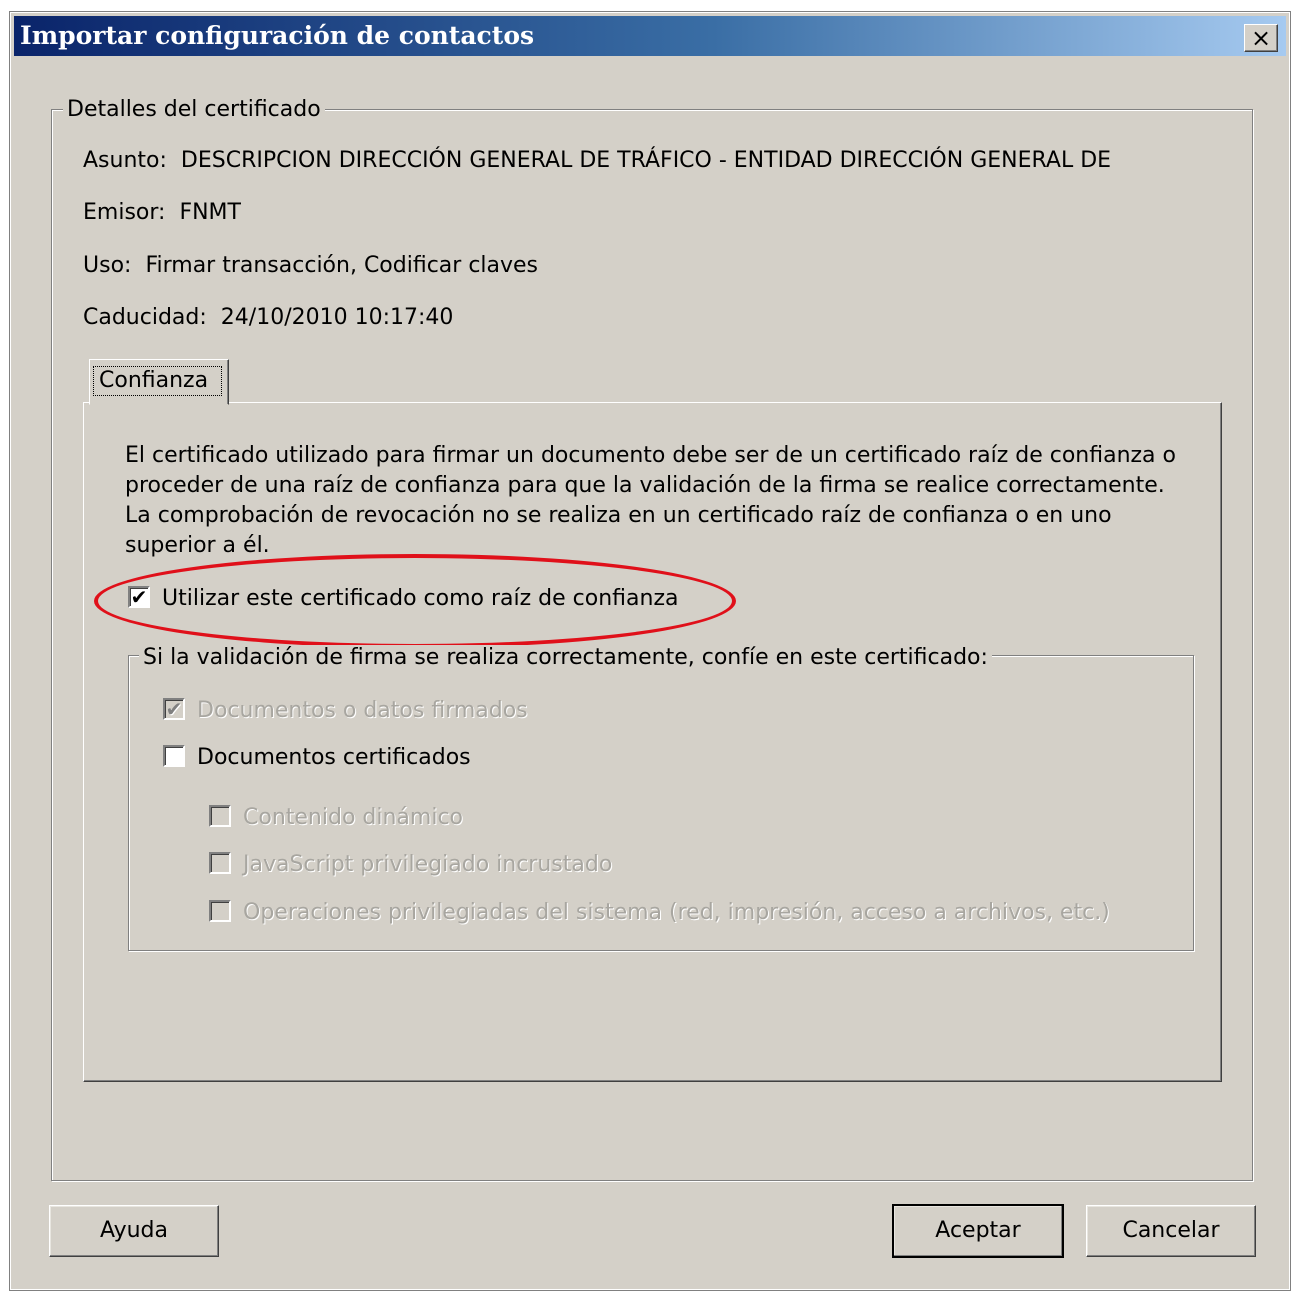 The height and width of the screenshot is (1291, 1291). Describe the element at coordinates (428, 864) in the screenshot. I see `javascript-label: JavaScript privilegiado incrustado` at that location.